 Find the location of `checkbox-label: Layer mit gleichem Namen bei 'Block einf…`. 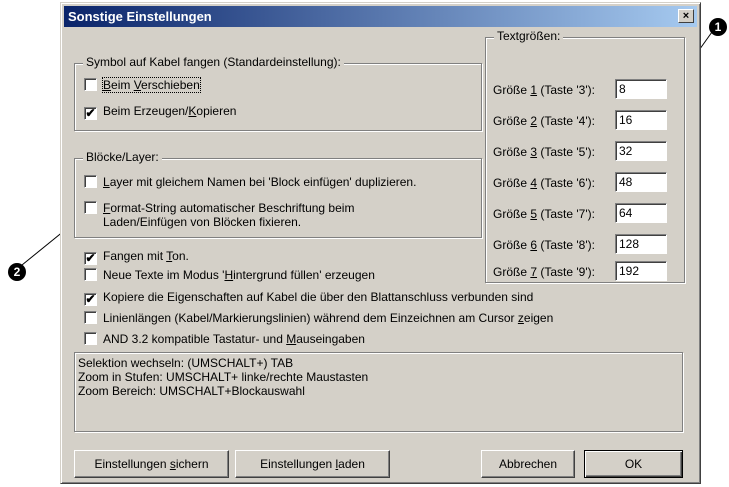

checkbox-label: Layer mit gleichem Namen bei 'Block einf… is located at coordinates (260, 182).